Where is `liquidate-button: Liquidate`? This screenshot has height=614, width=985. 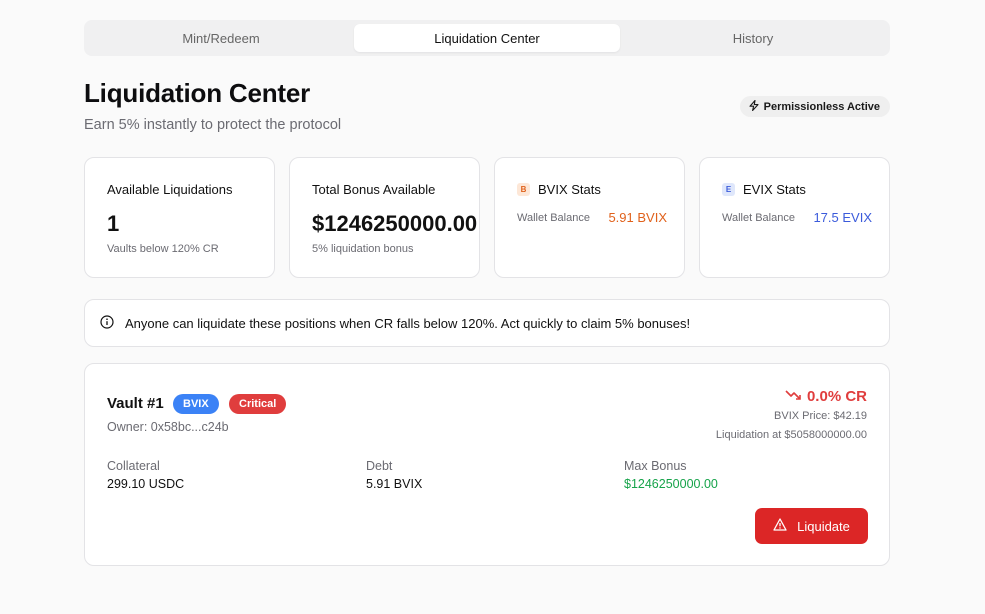 liquidate-button: Liquidate is located at coordinates (811, 526).